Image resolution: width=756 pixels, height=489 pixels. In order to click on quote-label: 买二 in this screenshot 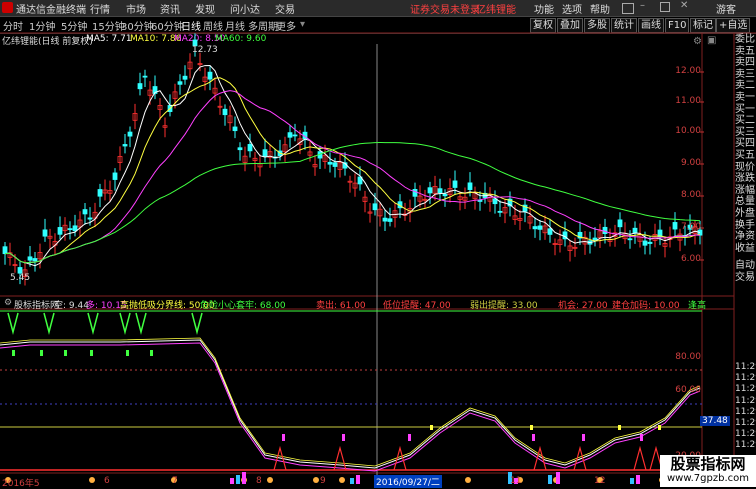, I will do `click(745, 121)`.